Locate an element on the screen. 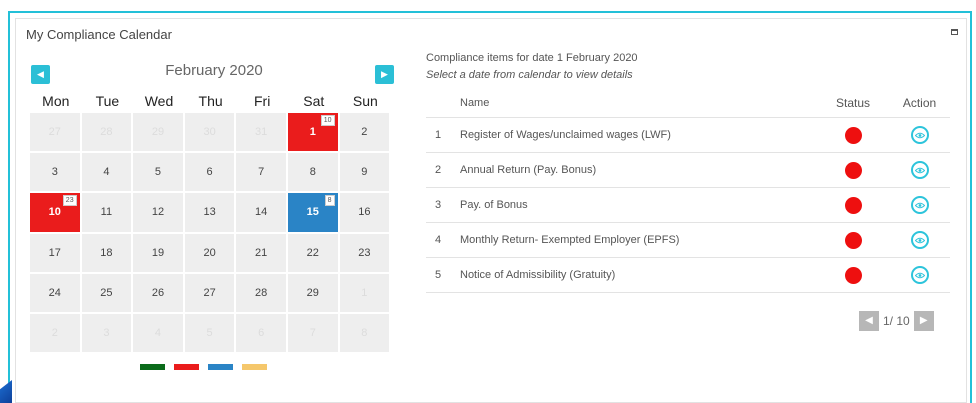 Image resolution: width=976 pixels, height=403 pixels. calendar-day: 9 is located at coordinates (364, 172).